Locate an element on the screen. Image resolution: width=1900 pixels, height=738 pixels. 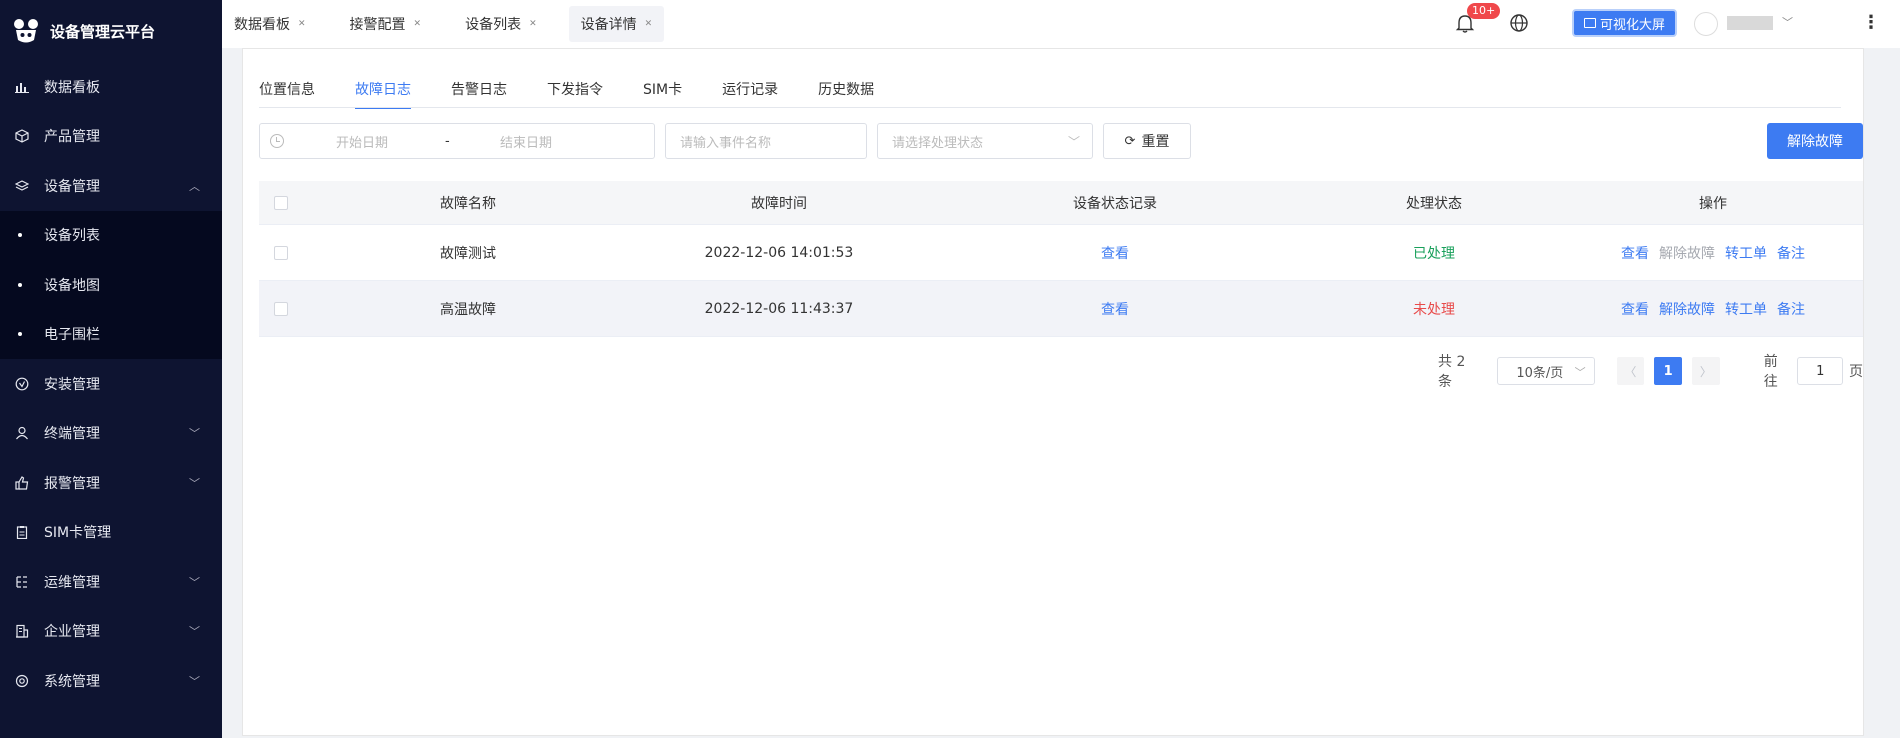
end-date-input: 结束日期 is located at coordinates (526, 141).